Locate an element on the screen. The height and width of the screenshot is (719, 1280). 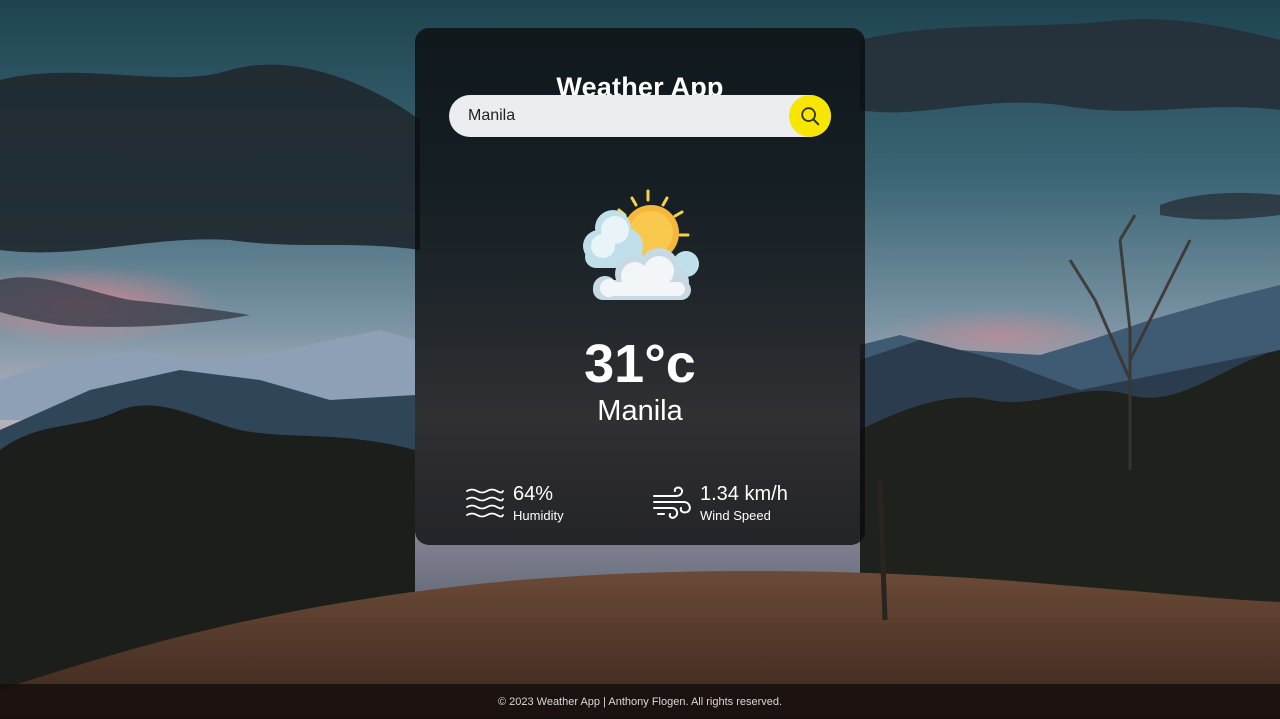
humidity-label: Humidity is located at coordinates (538, 515).